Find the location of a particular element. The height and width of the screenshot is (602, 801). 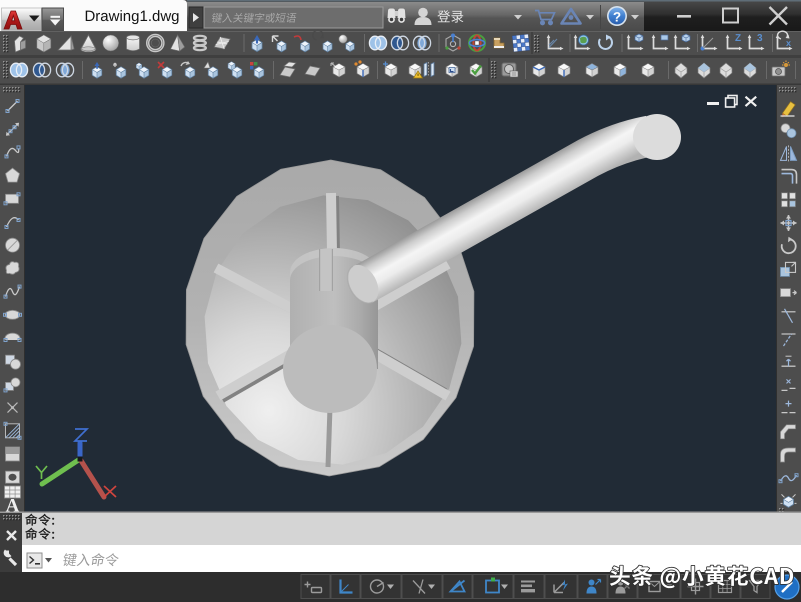

svg-text: Z is located at coordinates (738, 38).